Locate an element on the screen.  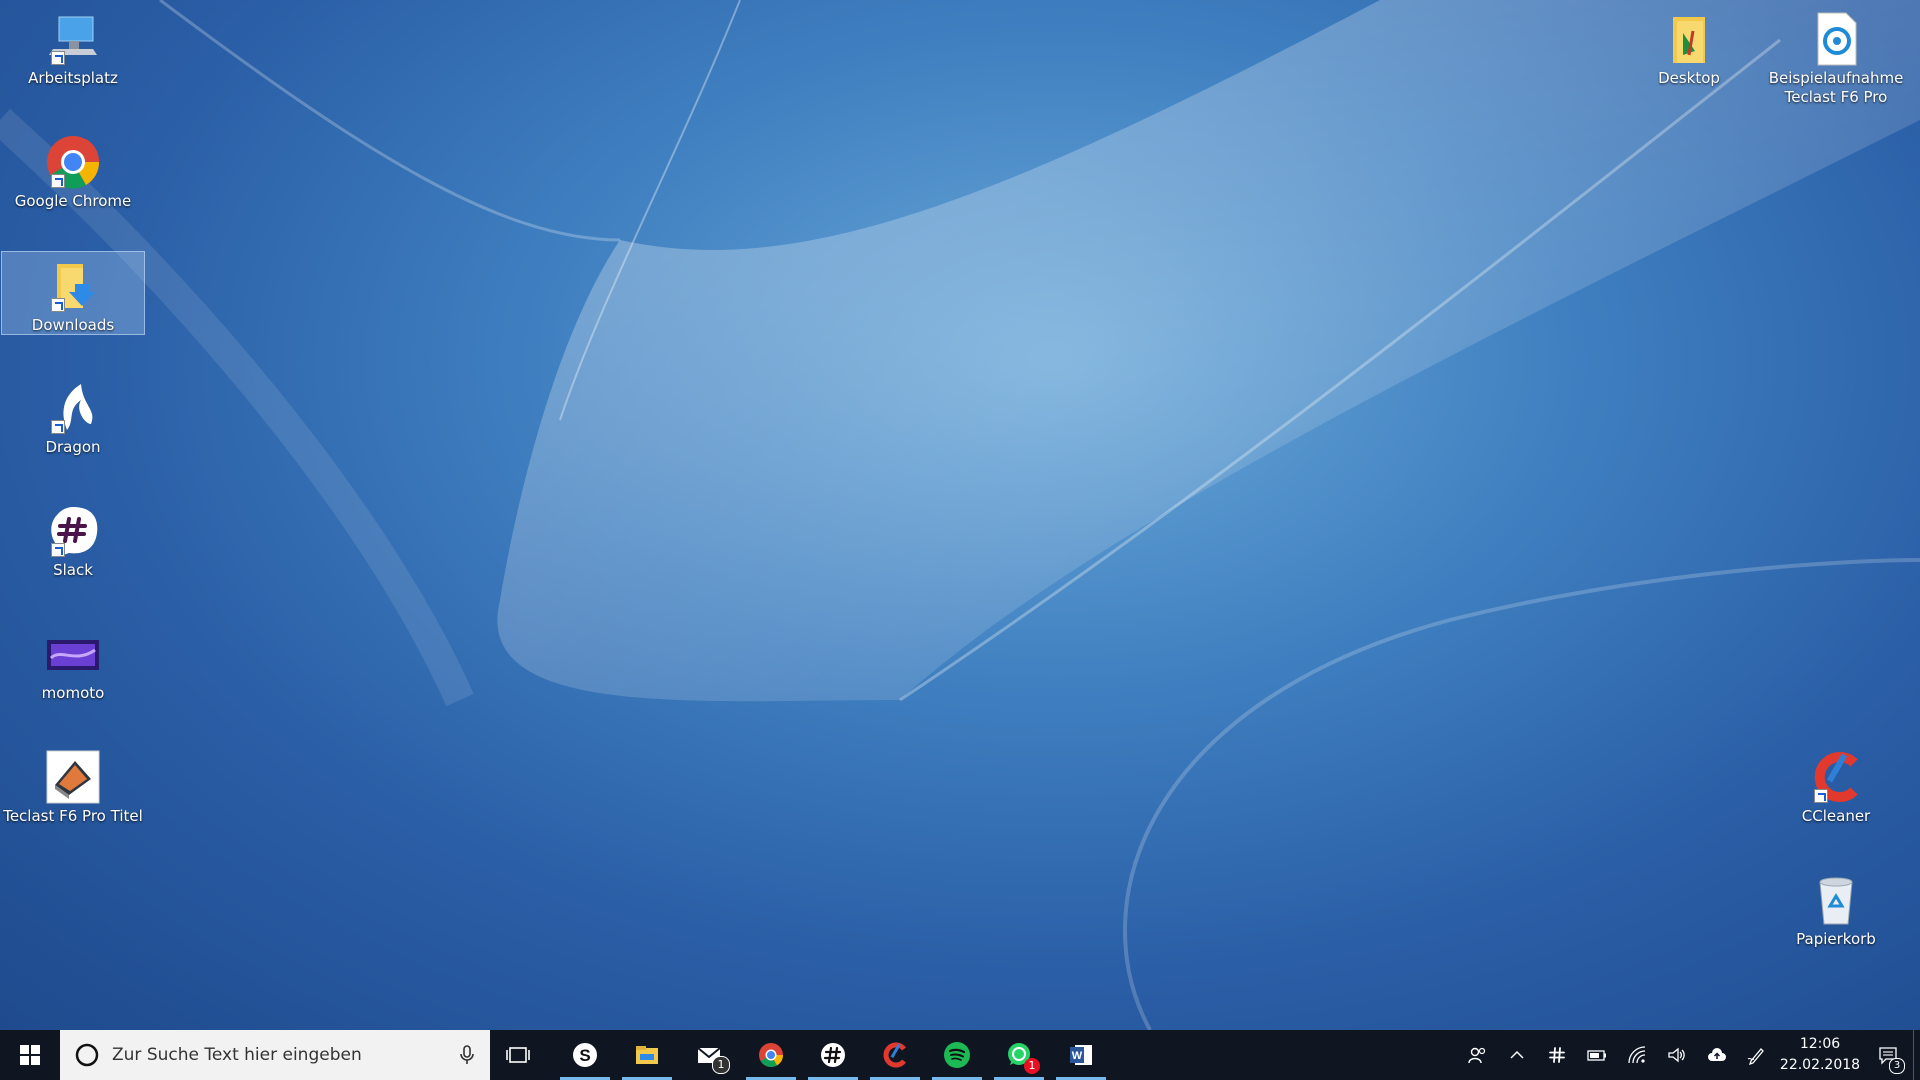
desktop-icon-teclast-f6-pro-titel: Teclast F6 Pro Titel is located at coordinates (73, 785).